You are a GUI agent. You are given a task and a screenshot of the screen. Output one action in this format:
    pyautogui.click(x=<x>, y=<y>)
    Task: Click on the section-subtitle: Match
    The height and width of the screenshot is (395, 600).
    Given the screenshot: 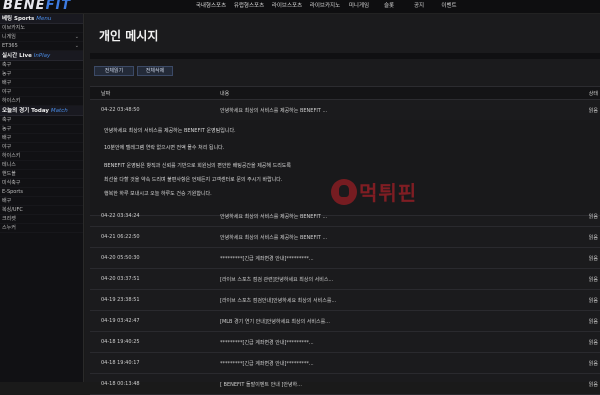 What is the action you would take?
    pyautogui.click(x=59, y=111)
    